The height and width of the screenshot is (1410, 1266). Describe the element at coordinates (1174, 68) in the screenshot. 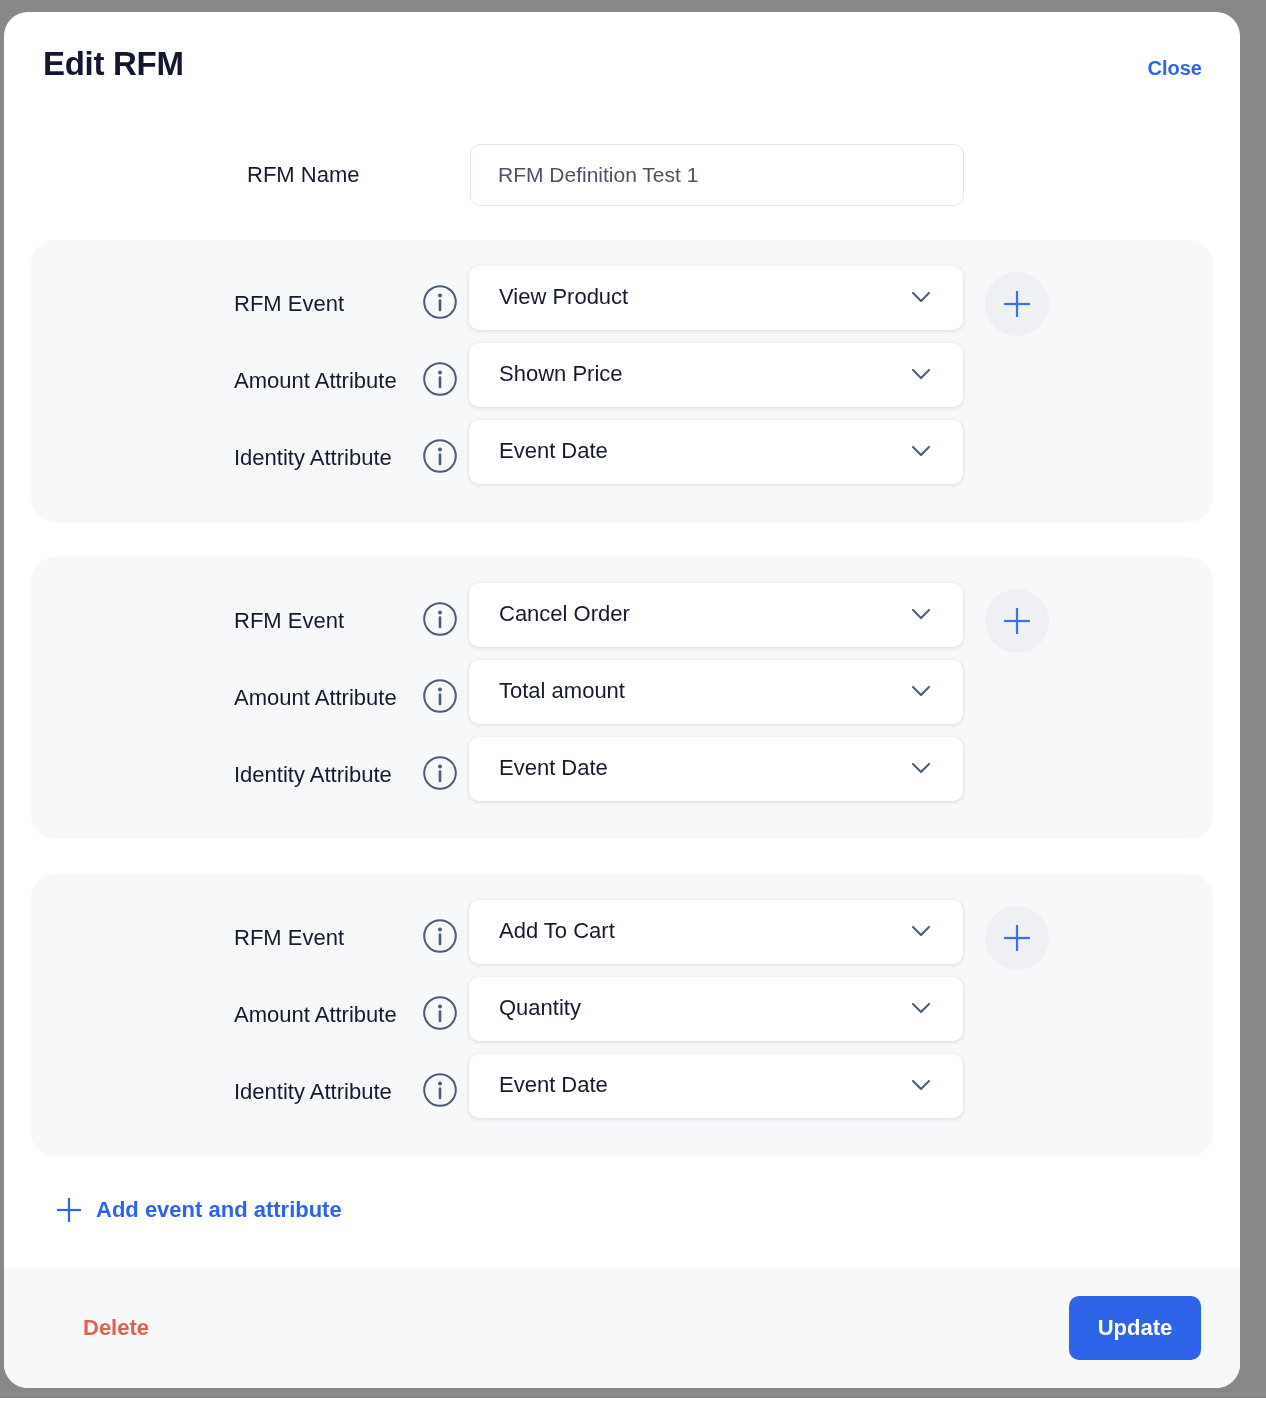

I see `close-link: Close` at that location.